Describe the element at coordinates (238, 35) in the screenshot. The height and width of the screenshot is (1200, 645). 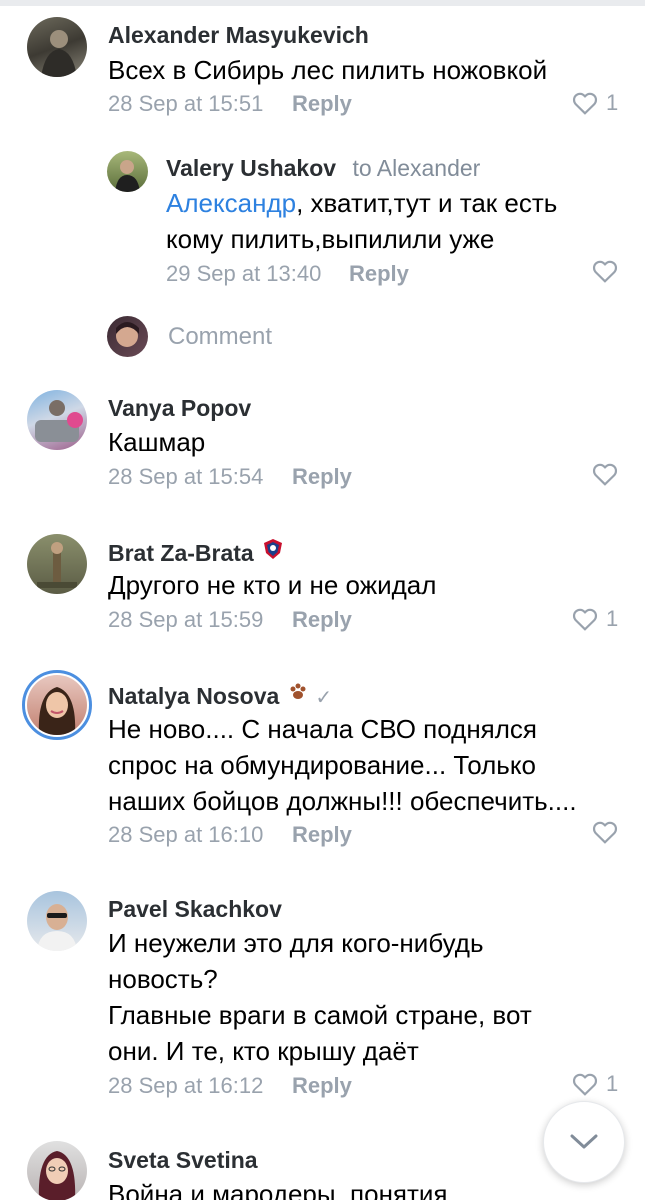
I see `author-name: Alexander Masyukevich` at that location.